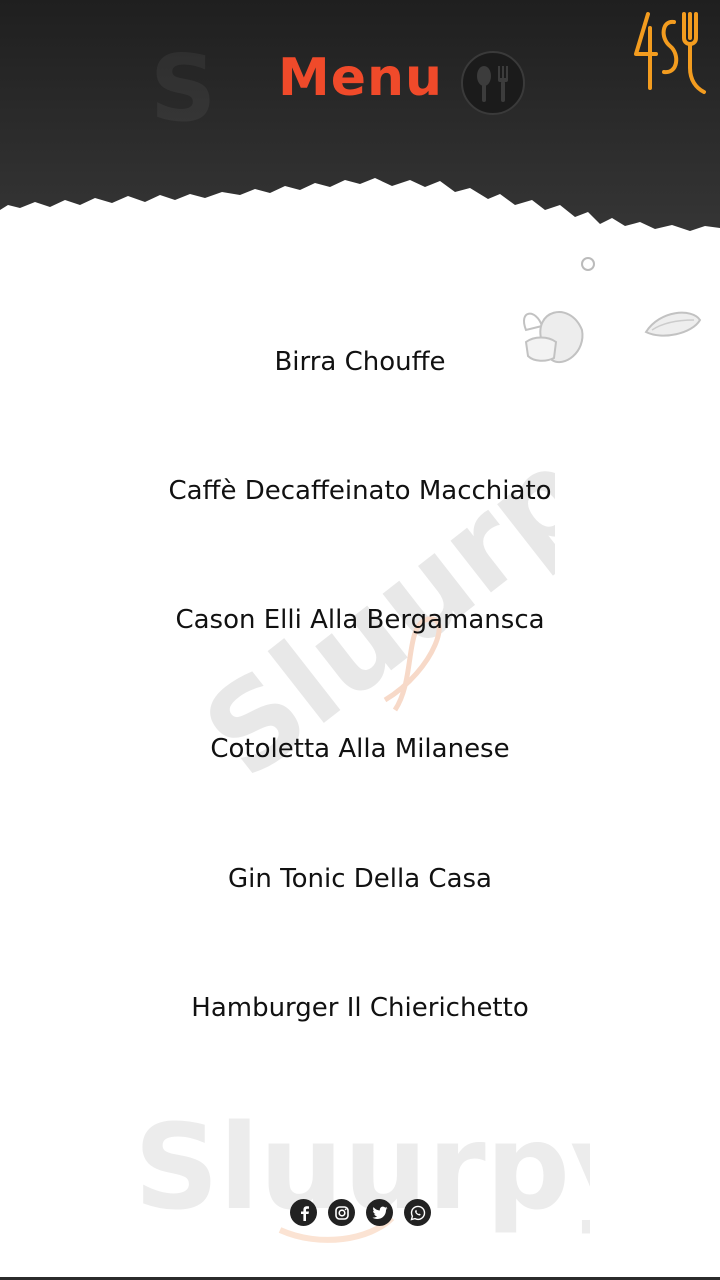 The image size is (720, 1280). What do you see at coordinates (360, 620) in the screenshot?
I see `menu-item-cason-elli: Cason Elli Alla Bergamansca` at bounding box center [360, 620].